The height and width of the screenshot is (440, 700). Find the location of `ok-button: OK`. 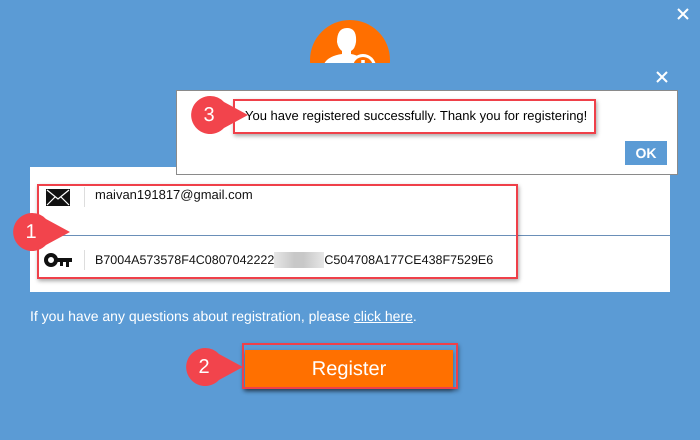

ok-button: OK is located at coordinates (646, 153).